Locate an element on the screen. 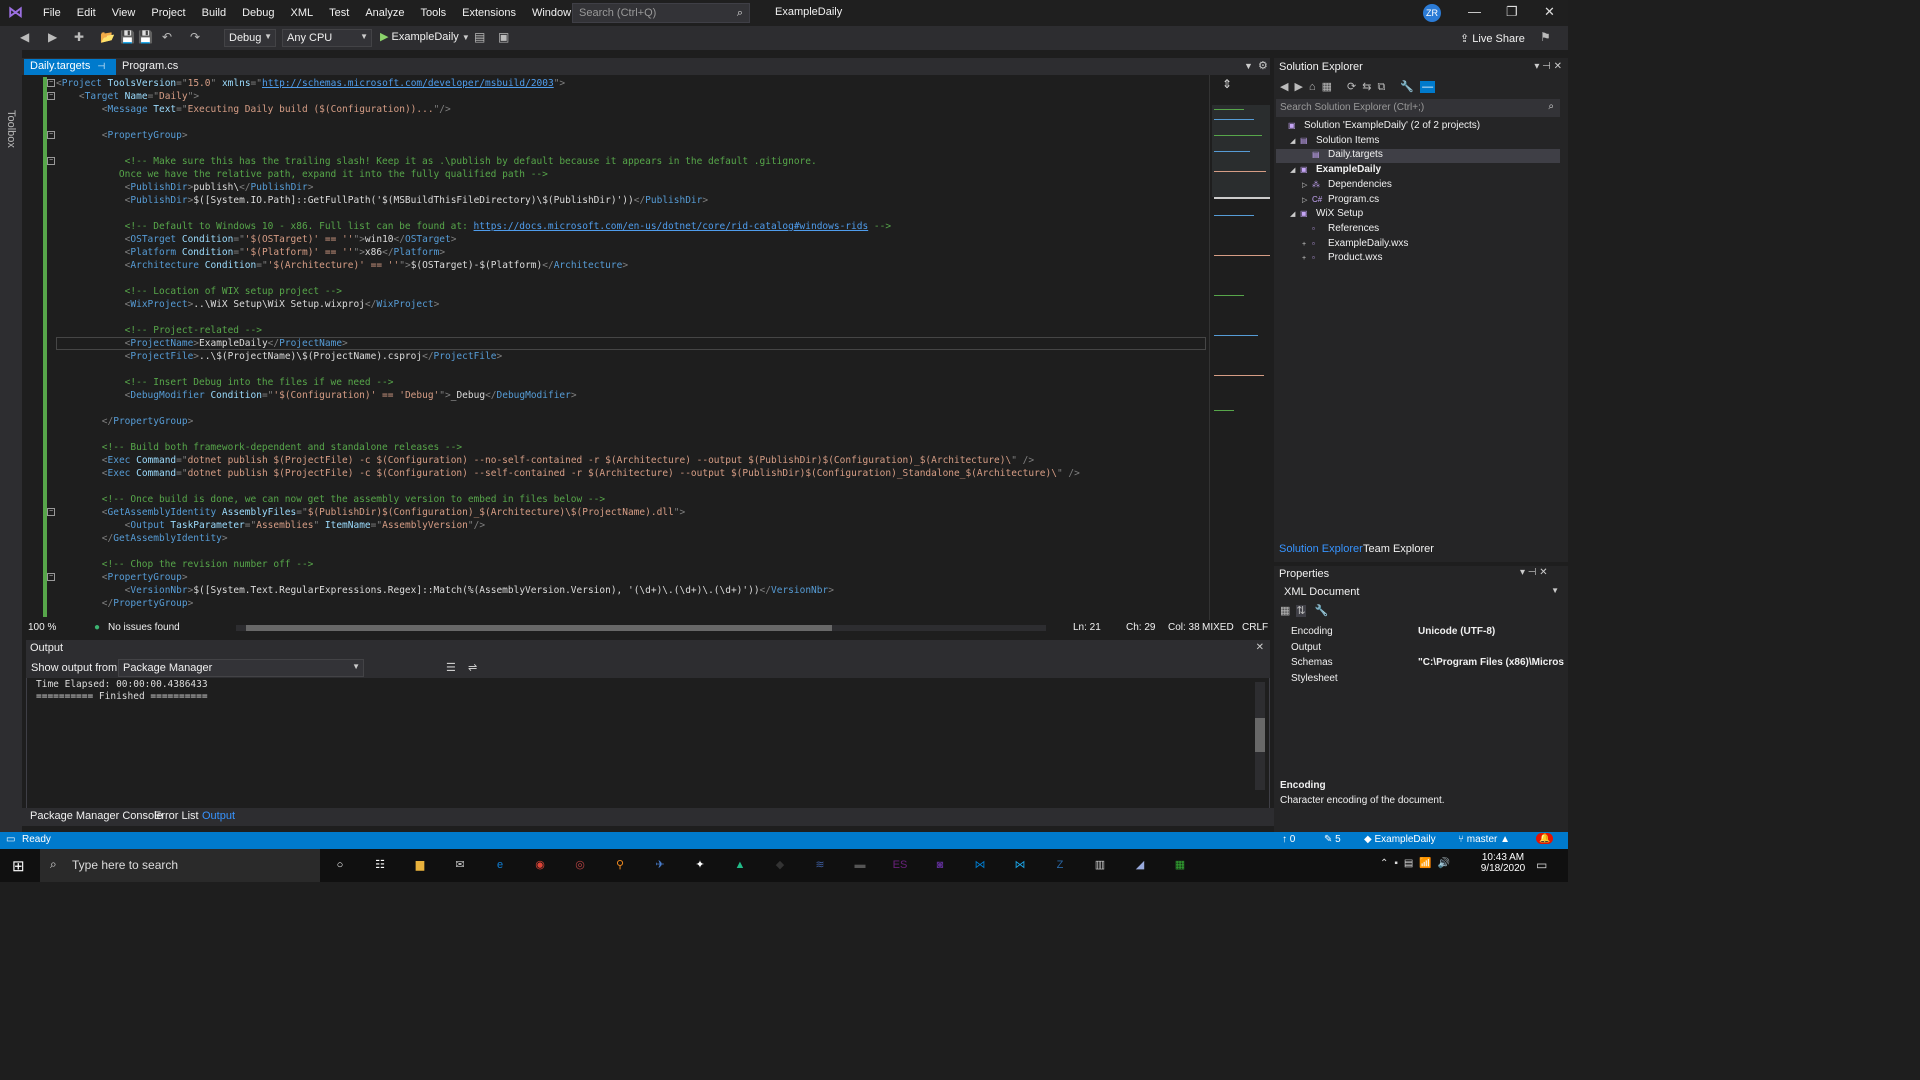 The width and height of the screenshot is (1920, 1080). maximize-icon: ❐ is located at coordinates (1512, 12).